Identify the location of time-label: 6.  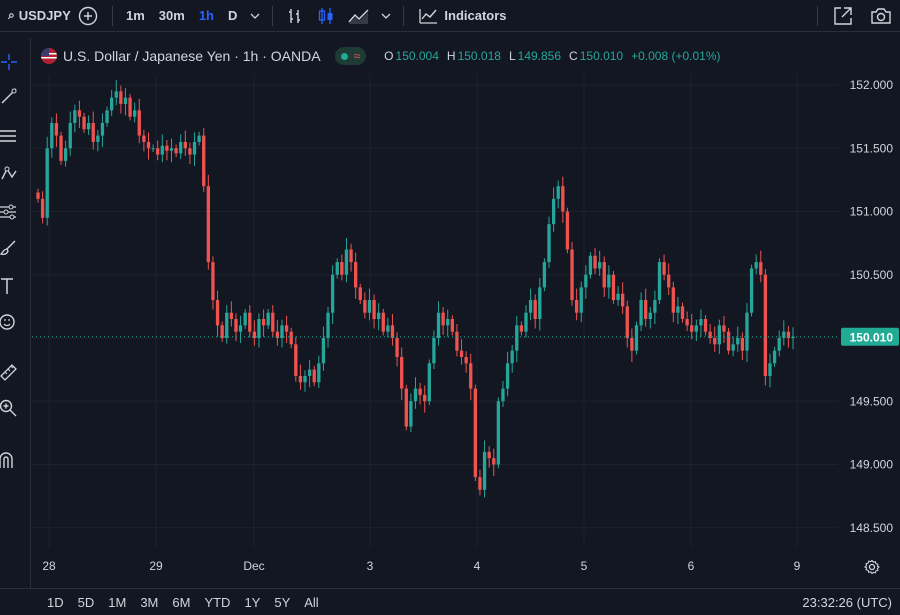
(691, 566).